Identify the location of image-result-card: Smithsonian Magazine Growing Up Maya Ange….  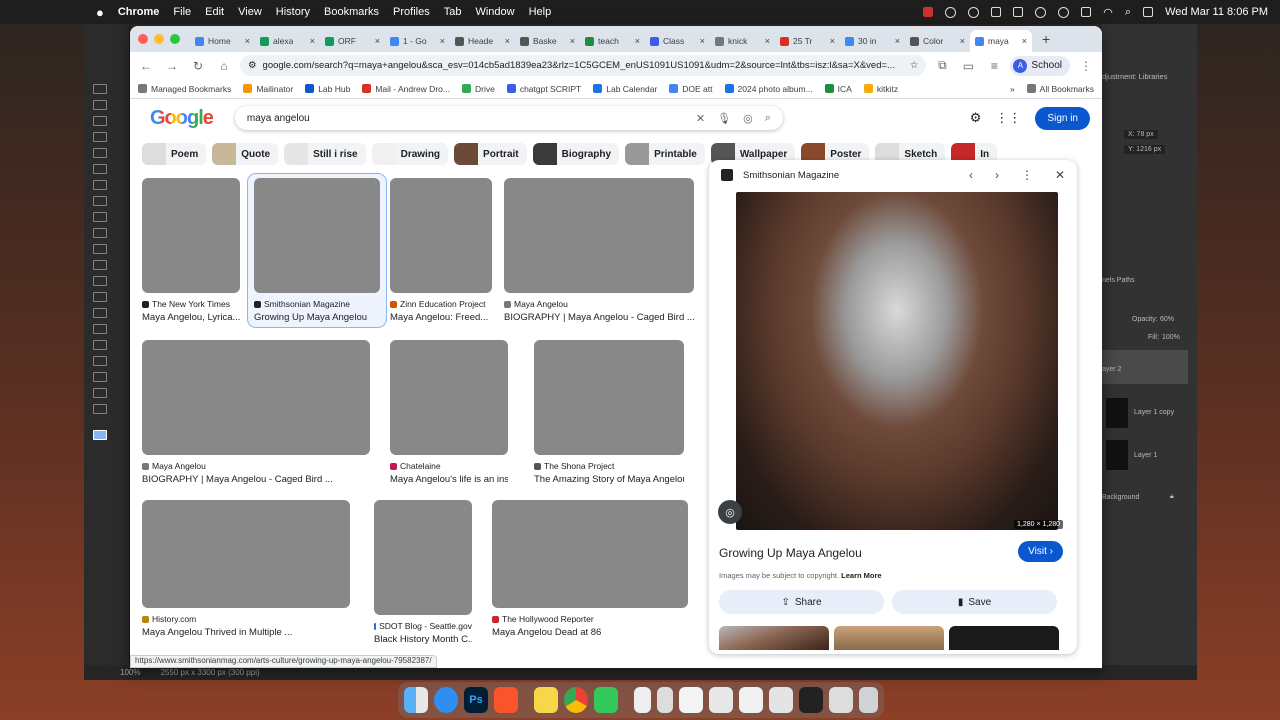
(317, 250).